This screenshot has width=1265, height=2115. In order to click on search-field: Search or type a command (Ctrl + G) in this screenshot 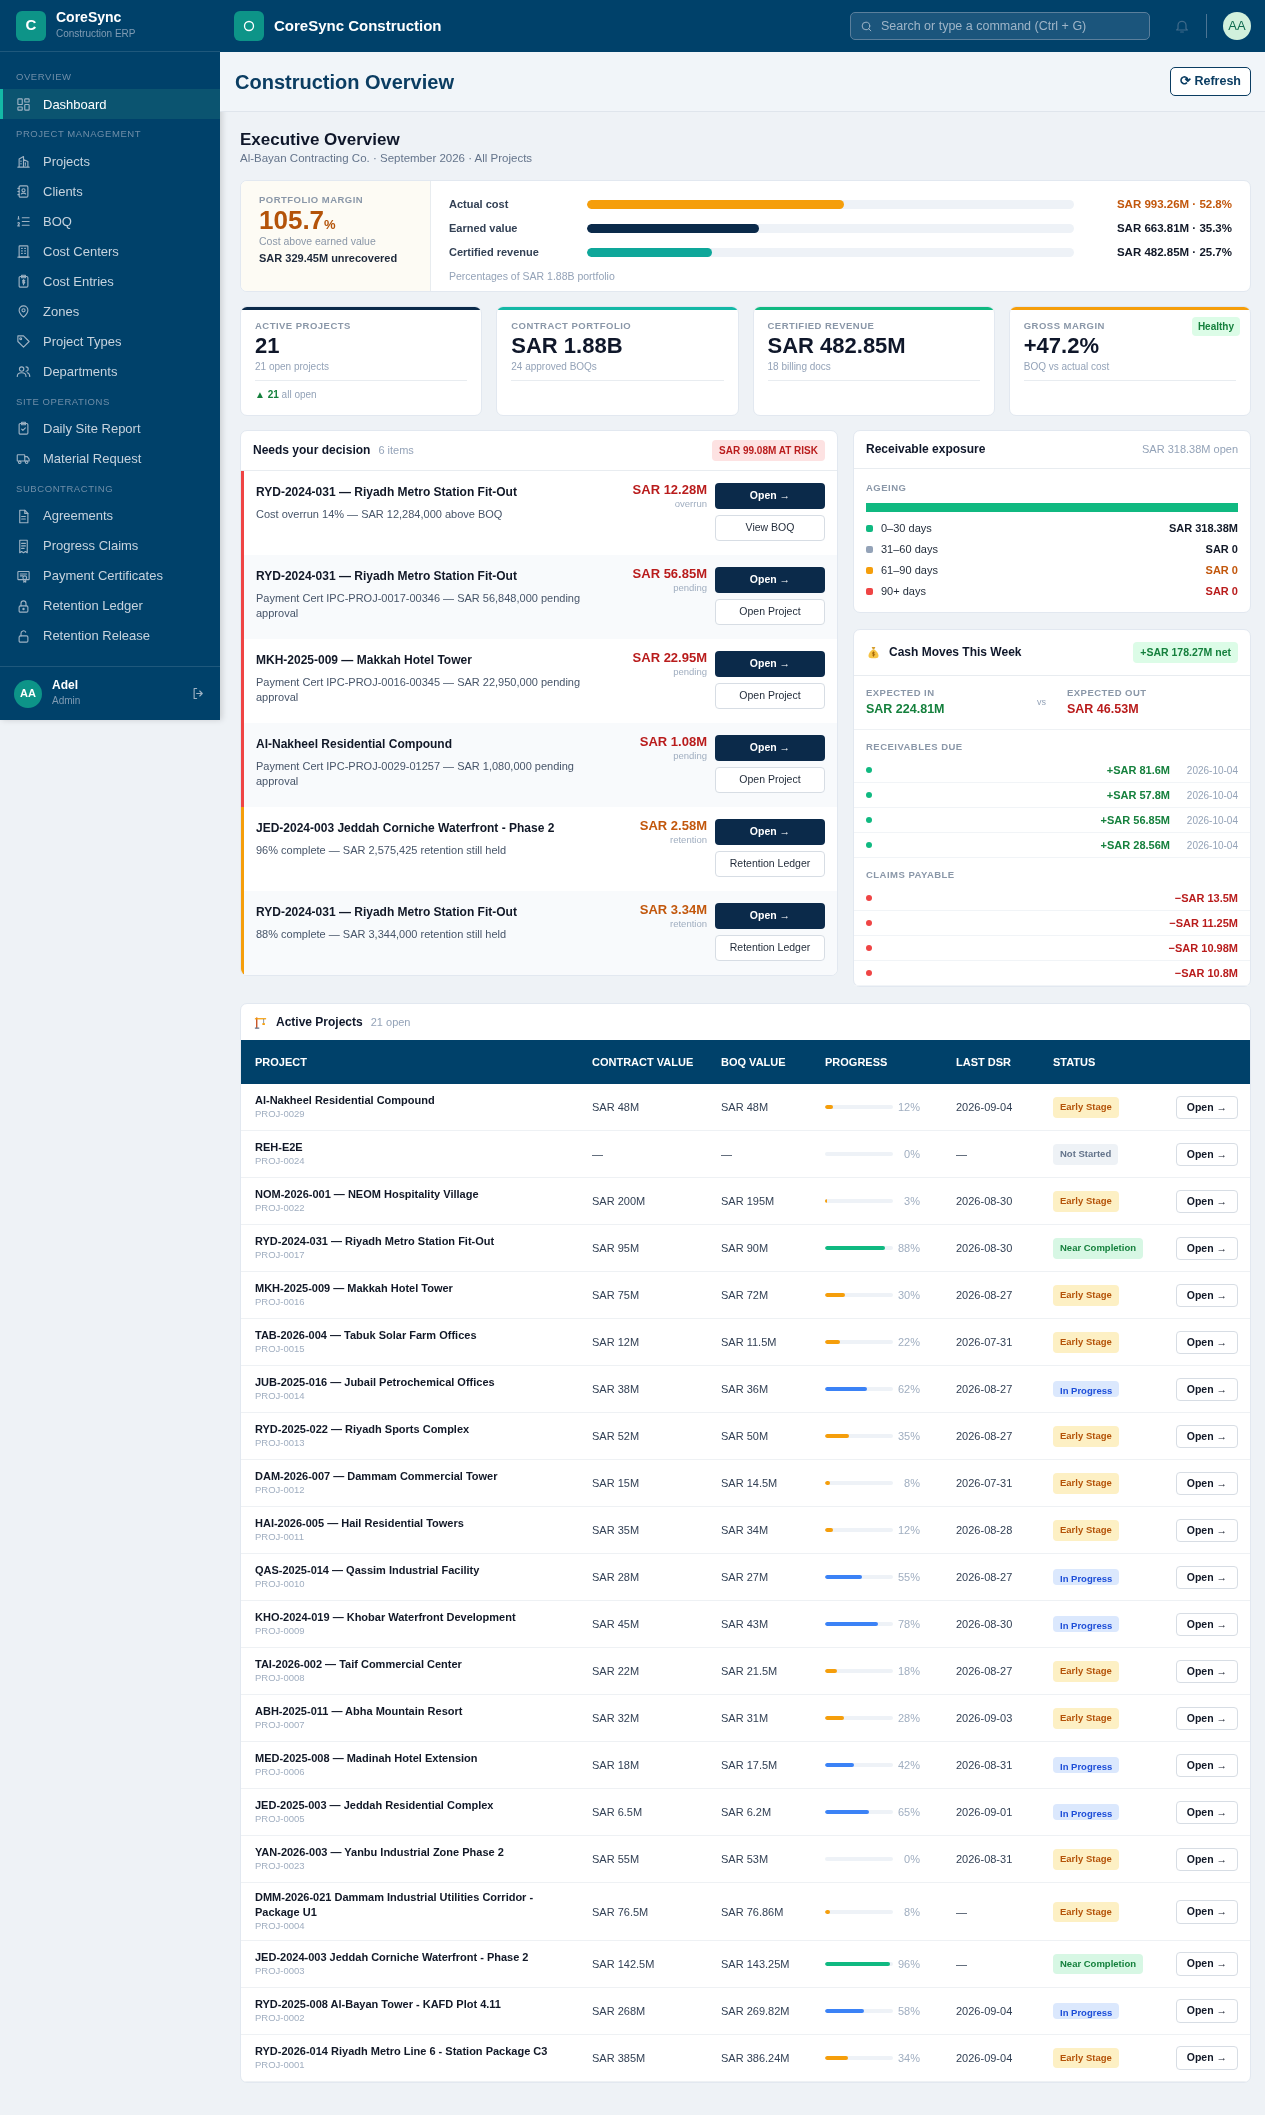, I will do `click(1000, 26)`.